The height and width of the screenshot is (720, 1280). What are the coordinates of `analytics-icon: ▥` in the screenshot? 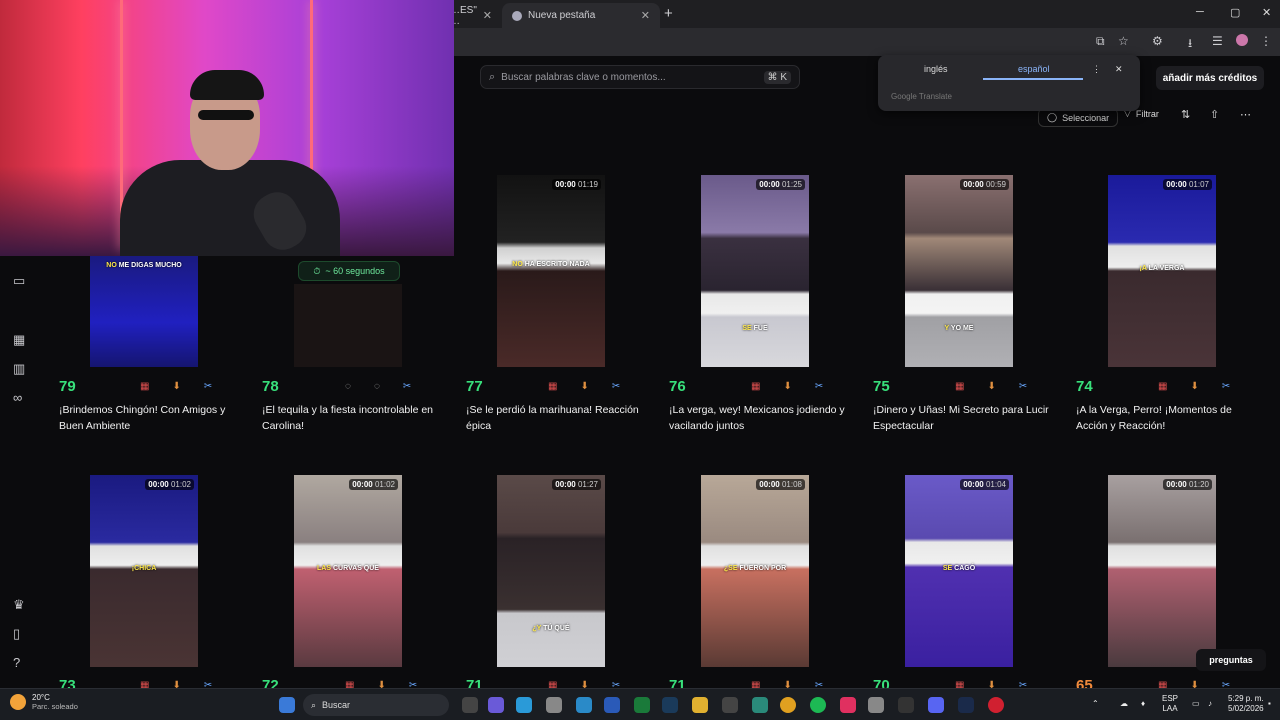 It's located at (19, 369).